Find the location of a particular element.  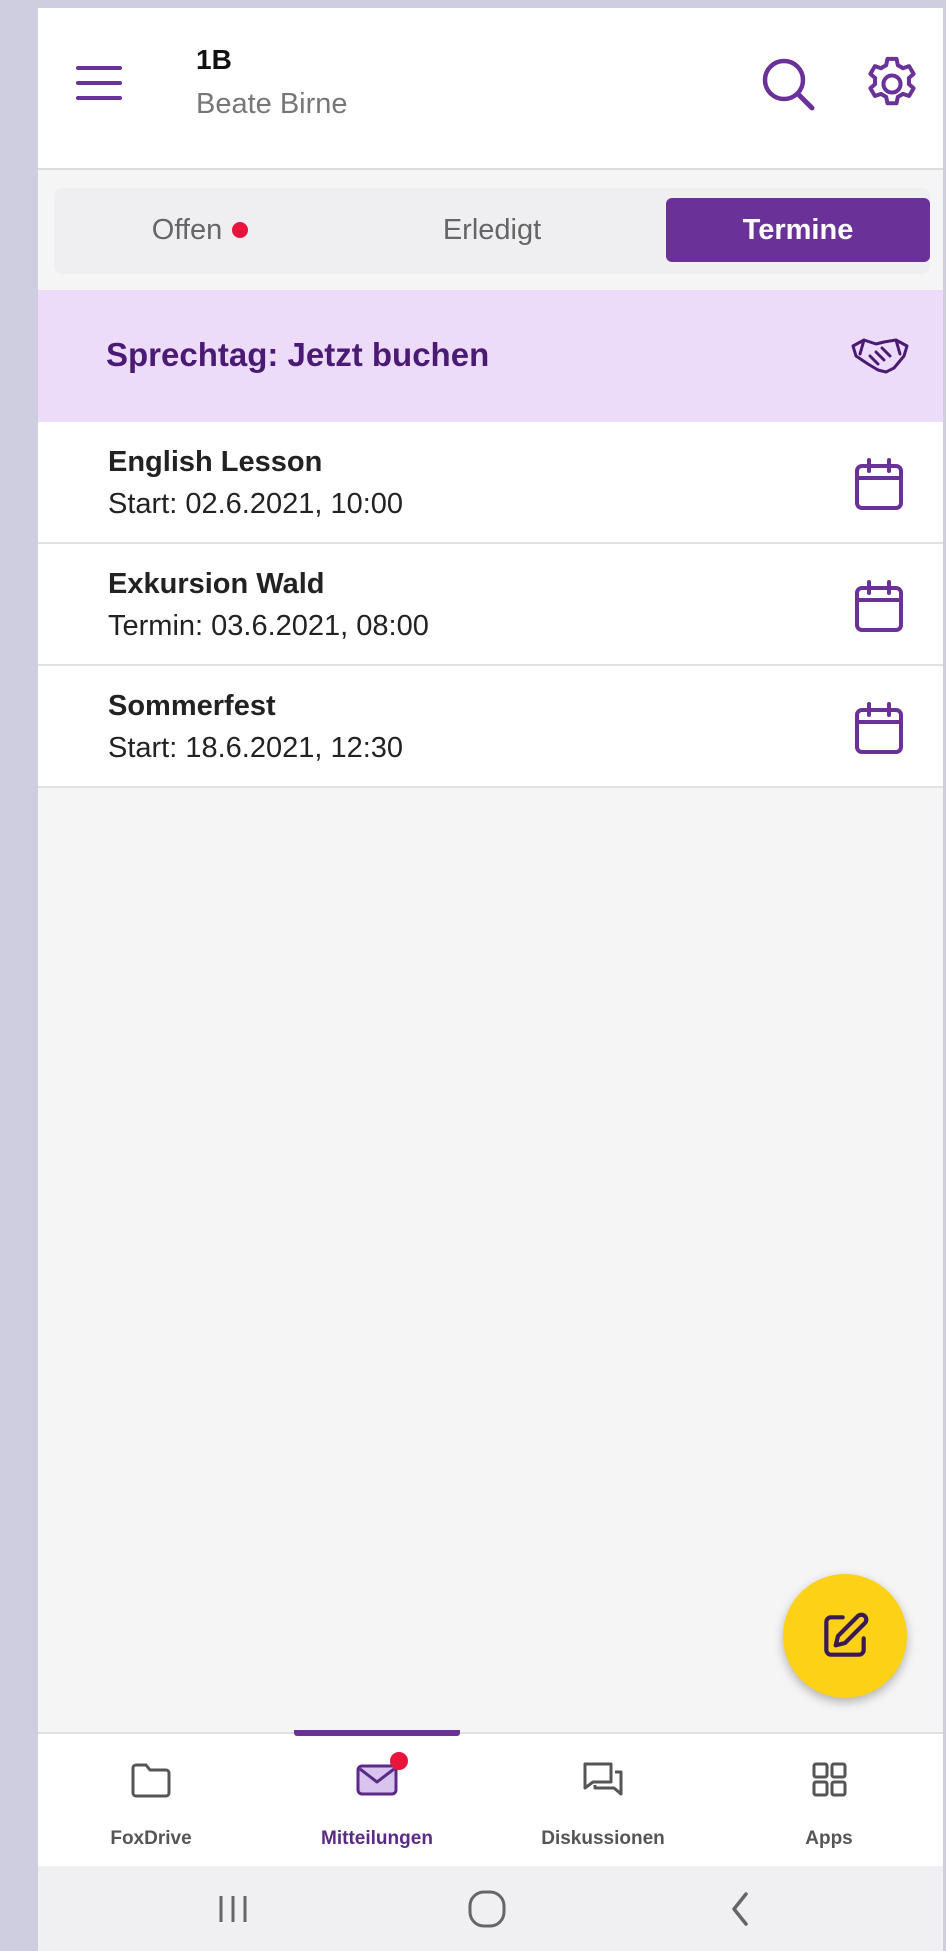

tab-offen-label: Offen is located at coordinates (187, 229).